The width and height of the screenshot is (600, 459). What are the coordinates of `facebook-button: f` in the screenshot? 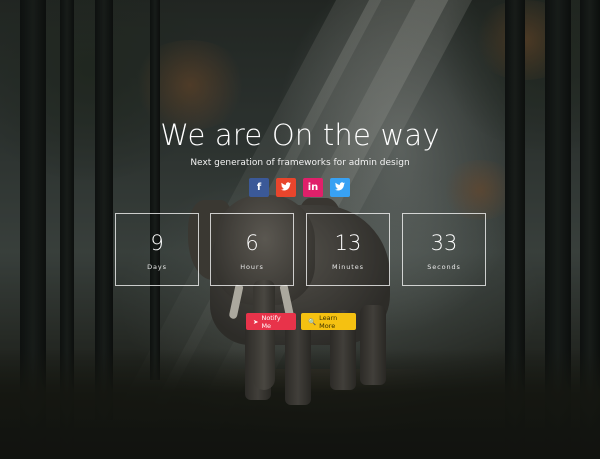 It's located at (259, 187).